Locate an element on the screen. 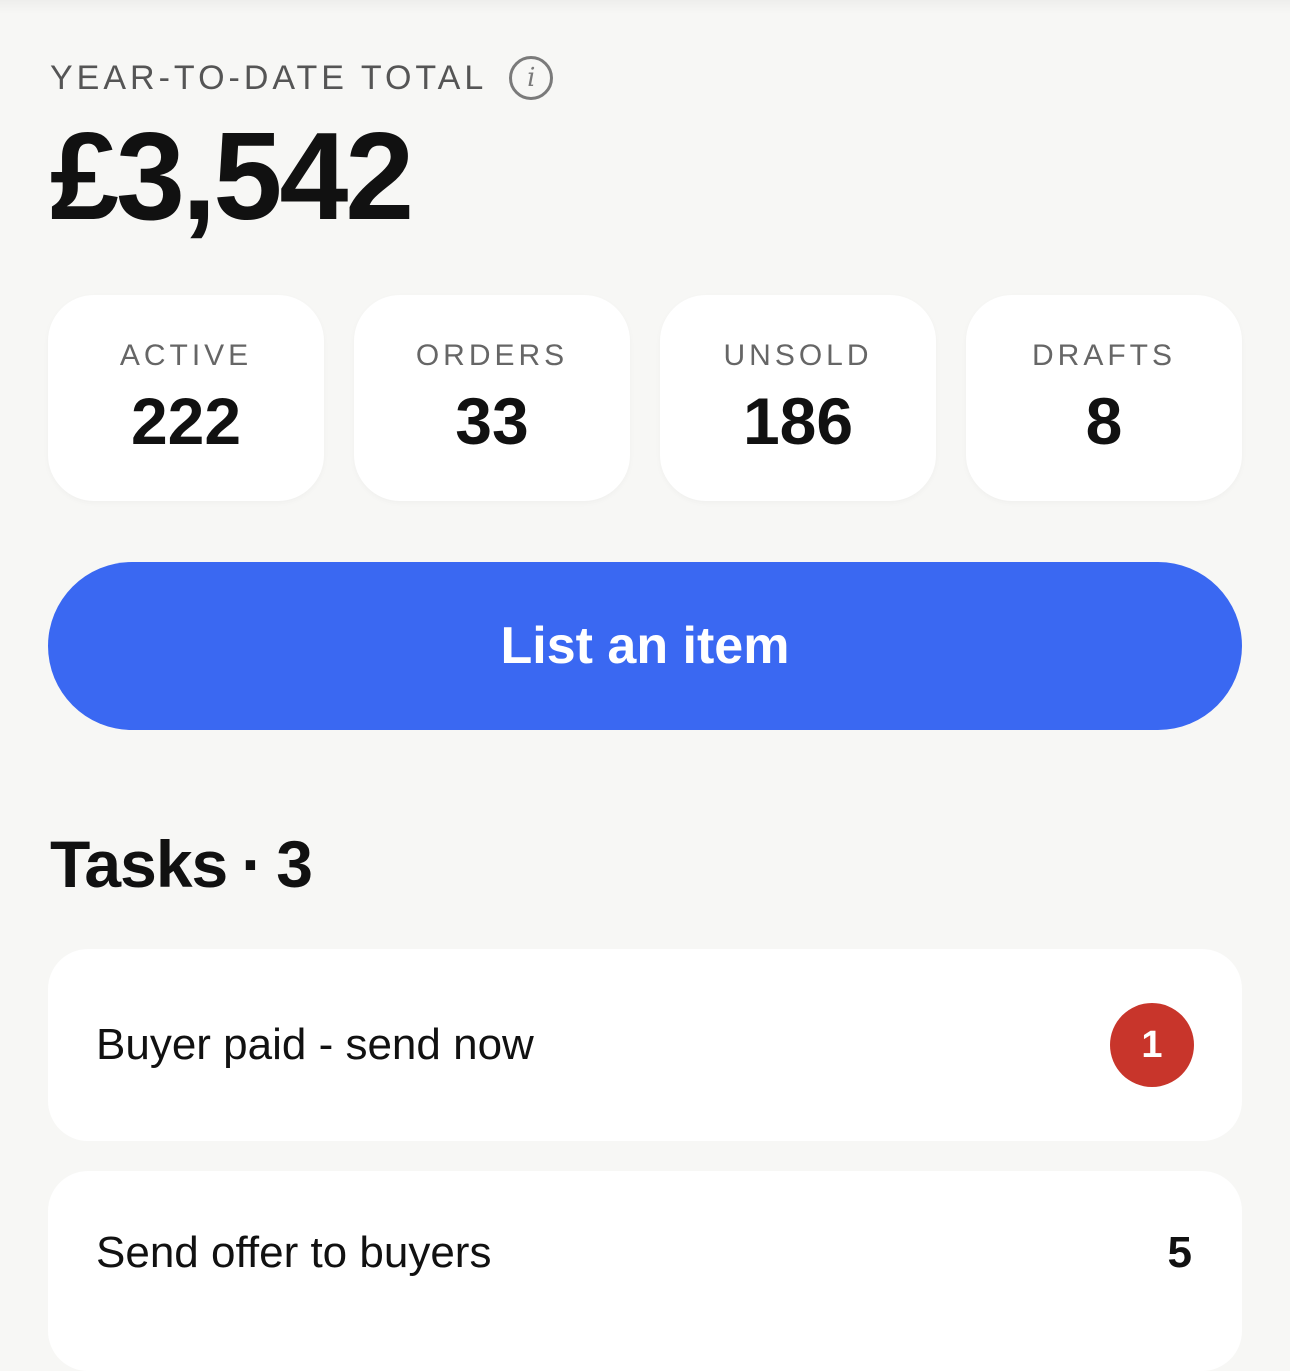 This screenshot has height=1371, width=1290. ytd-total: £3,542 is located at coordinates (232, 177).